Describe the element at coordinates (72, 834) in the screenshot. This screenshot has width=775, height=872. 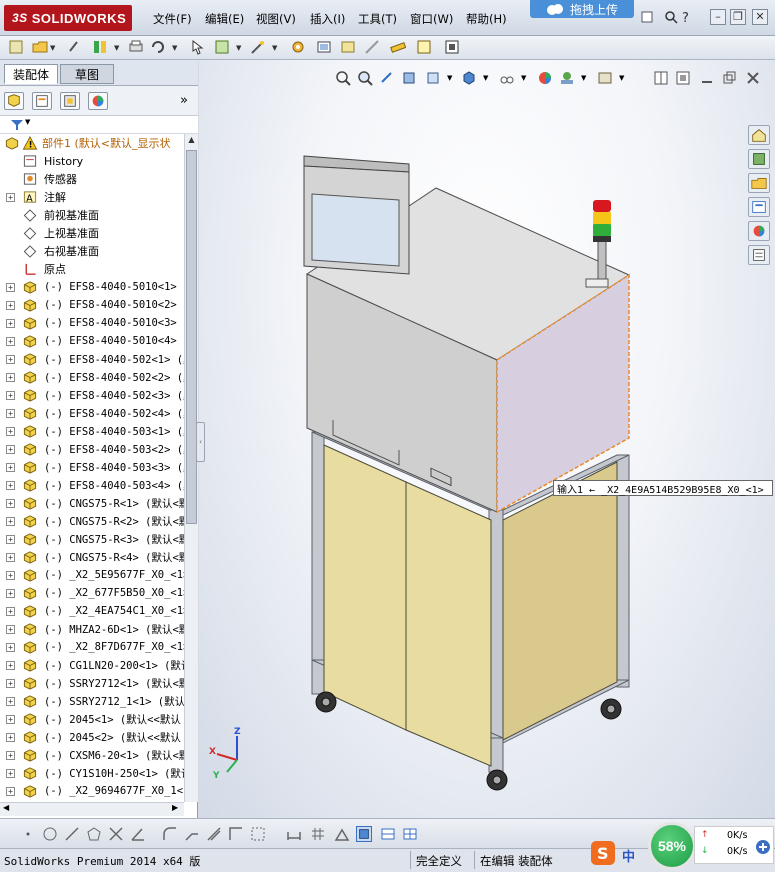
I see `line-icon` at that location.